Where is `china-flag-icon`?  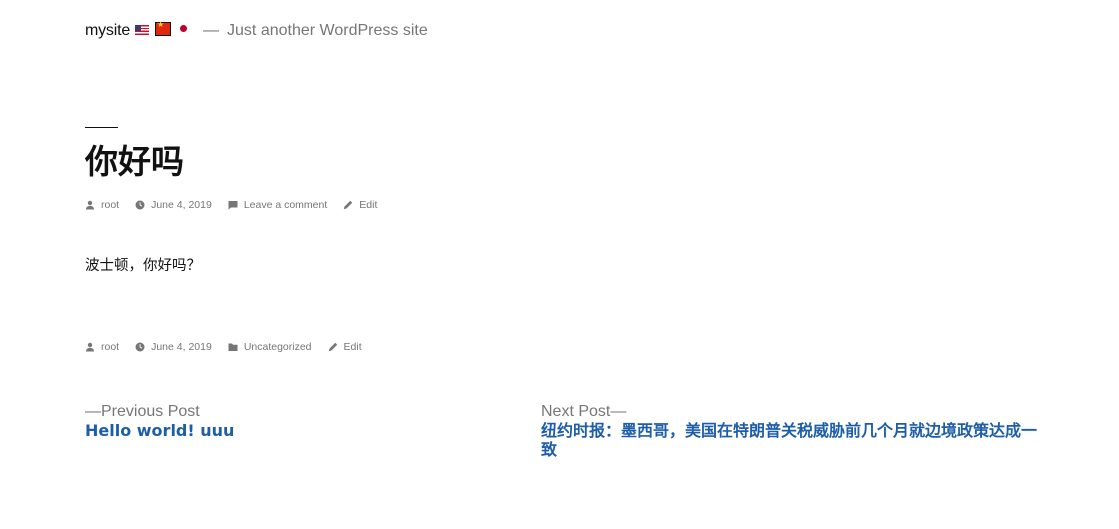
china-flag-icon is located at coordinates (163, 28).